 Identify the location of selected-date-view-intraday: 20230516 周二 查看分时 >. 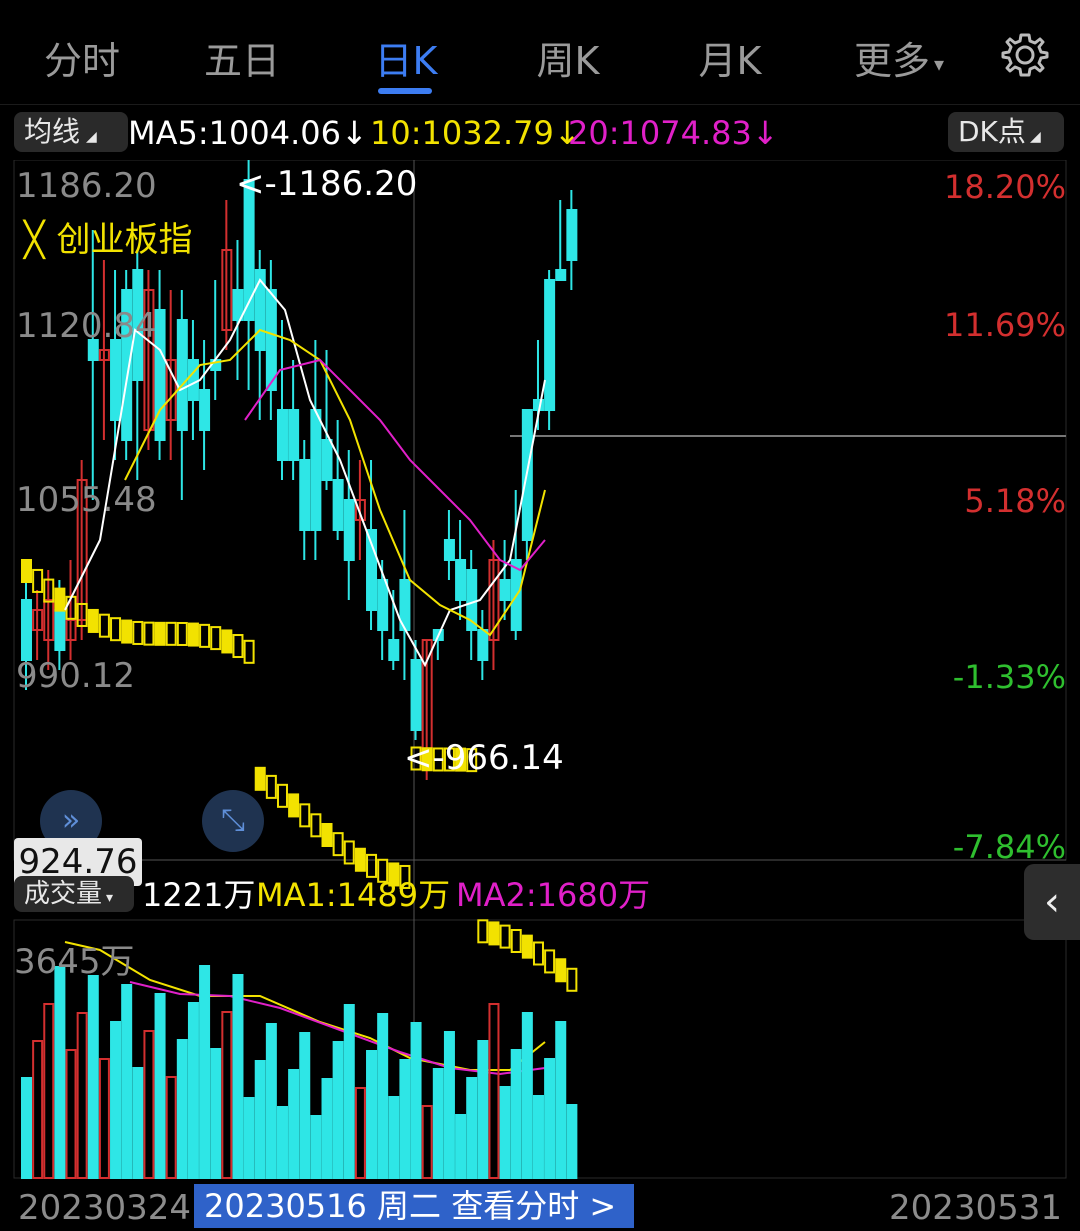
(414, 1206).